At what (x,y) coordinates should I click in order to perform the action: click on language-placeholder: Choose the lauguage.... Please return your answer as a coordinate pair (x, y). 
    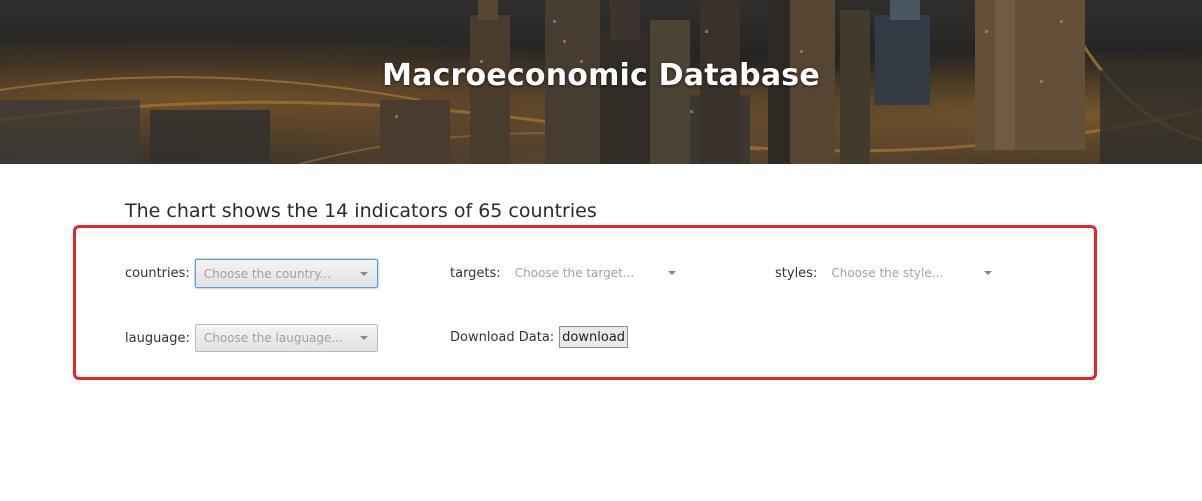
    Looking at the image, I should click on (273, 338).